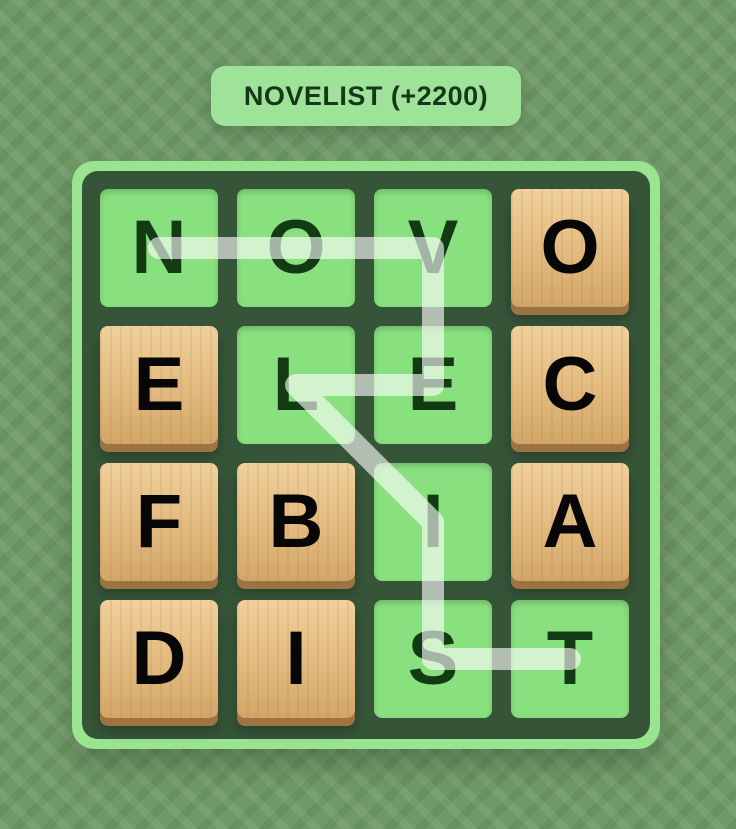  I want to click on tile-r3-c0: D, so click(159, 659).